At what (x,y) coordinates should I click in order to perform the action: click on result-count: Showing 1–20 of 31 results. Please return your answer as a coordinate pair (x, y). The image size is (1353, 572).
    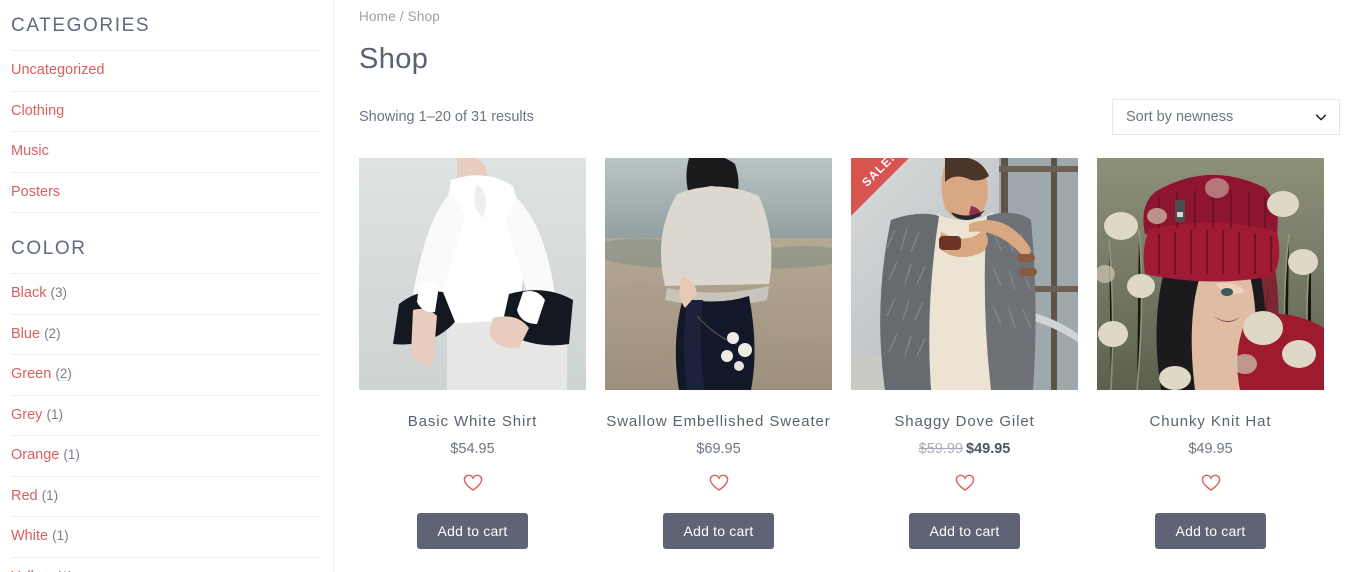
    Looking at the image, I should click on (446, 117).